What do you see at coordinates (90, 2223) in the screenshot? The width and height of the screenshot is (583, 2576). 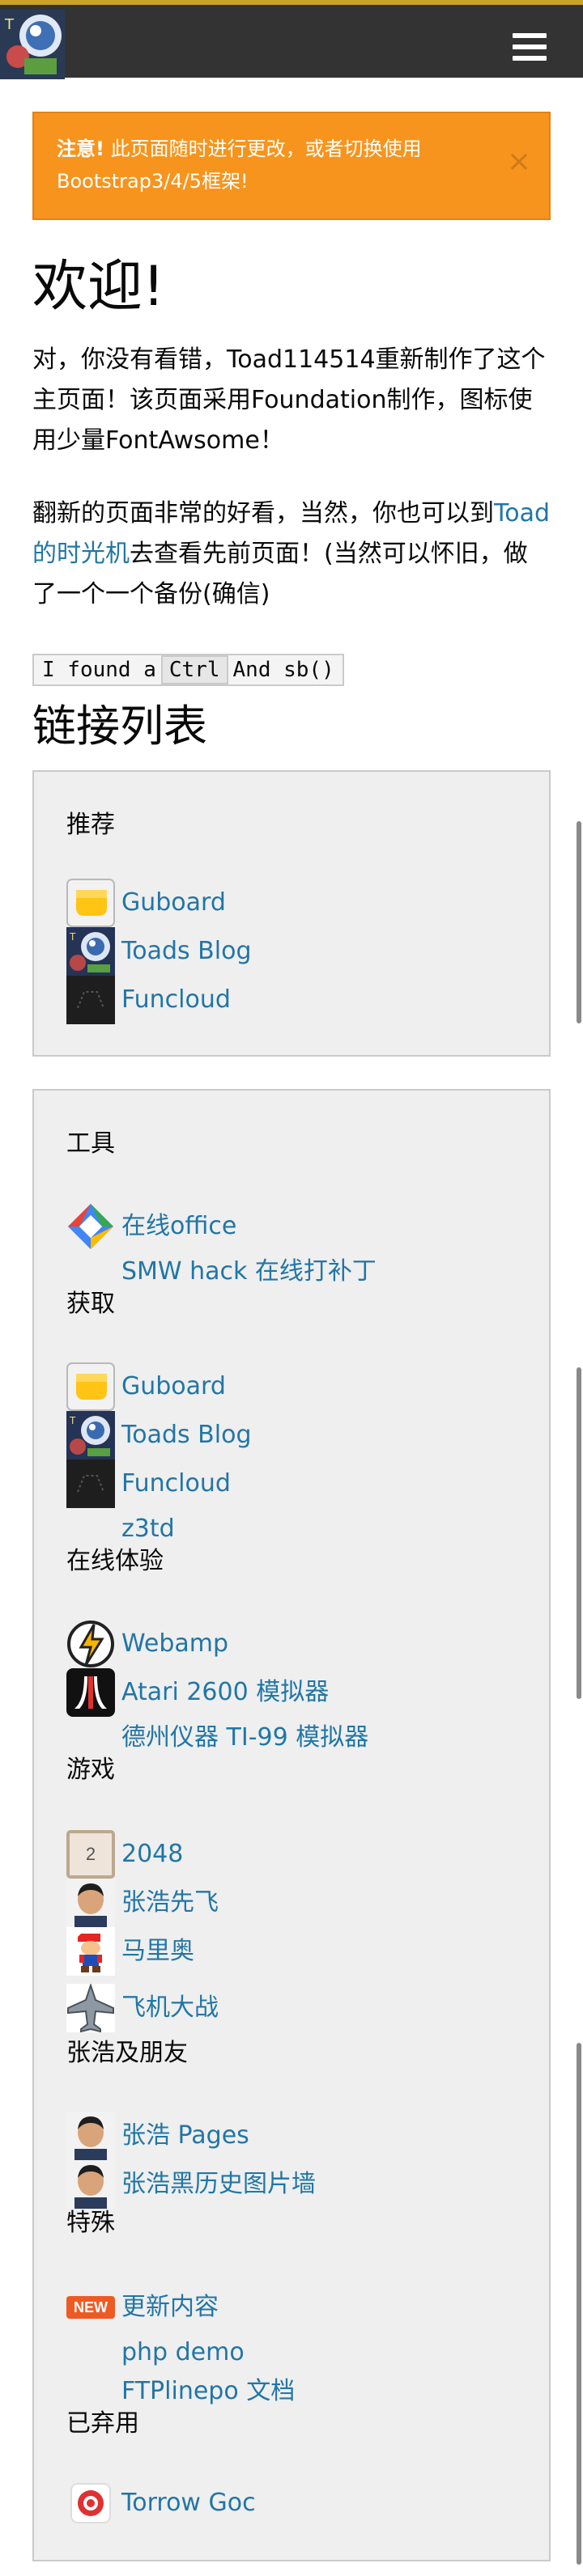 I see `group-label-special: 特殊` at bounding box center [90, 2223].